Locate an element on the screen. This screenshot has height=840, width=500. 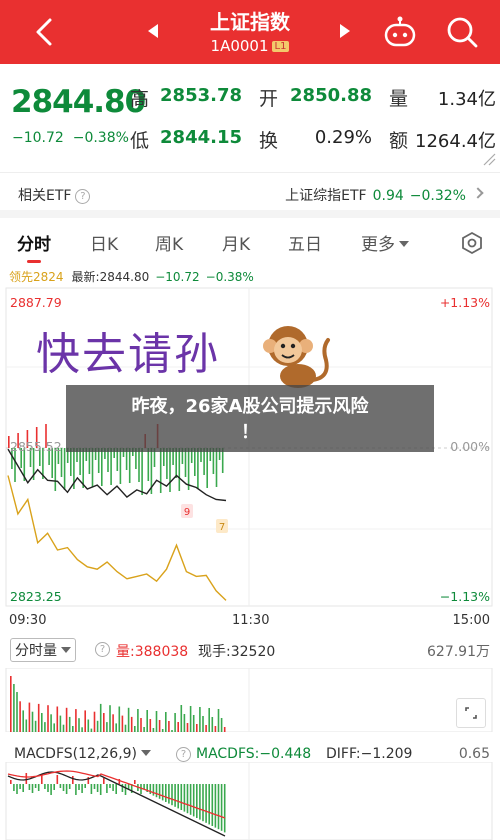
etf-quote: 上证综指ETF 0.94 −0.32% is located at coordinates (375, 195).